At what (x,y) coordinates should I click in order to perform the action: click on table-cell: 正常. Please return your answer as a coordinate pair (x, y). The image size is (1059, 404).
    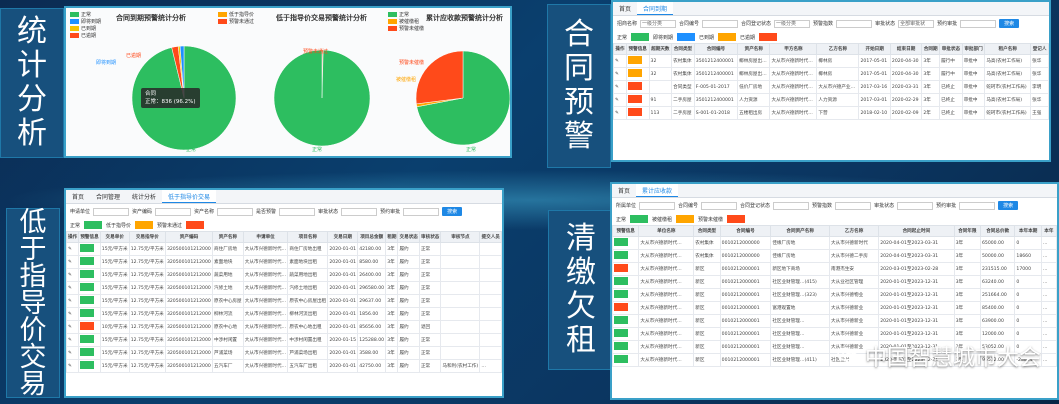
    Looking at the image, I should click on (430, 366).